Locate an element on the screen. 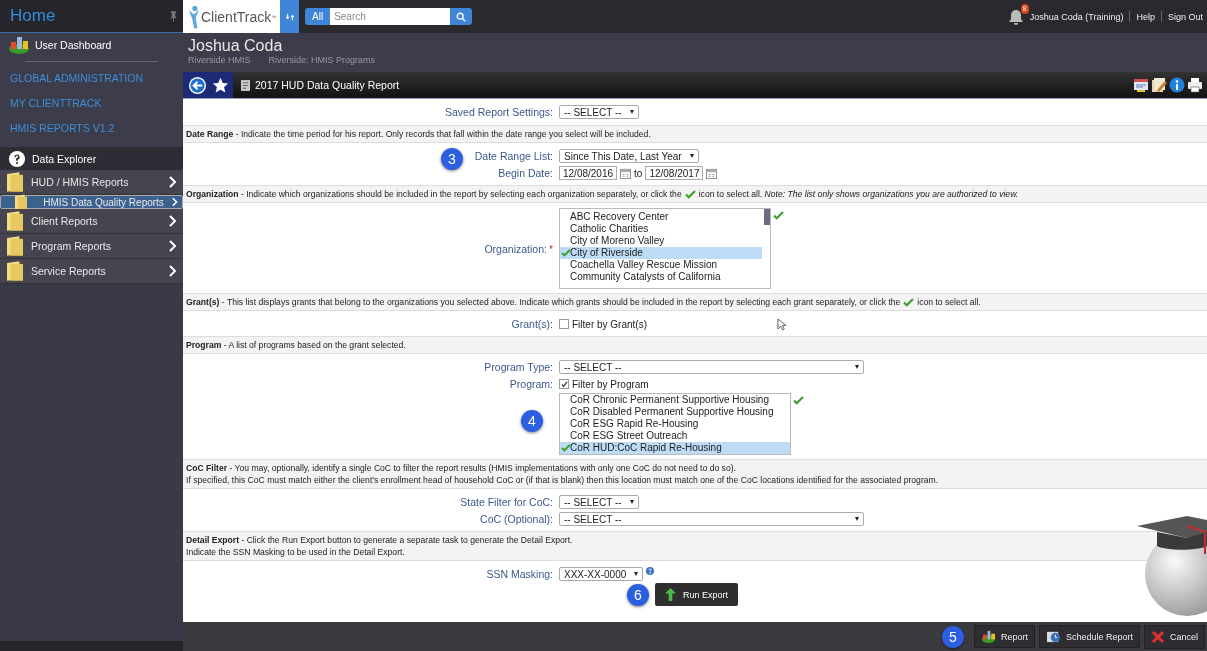 The height and width of the screenshot is (651, 1207). search-button is located at coordinates (461, 16).